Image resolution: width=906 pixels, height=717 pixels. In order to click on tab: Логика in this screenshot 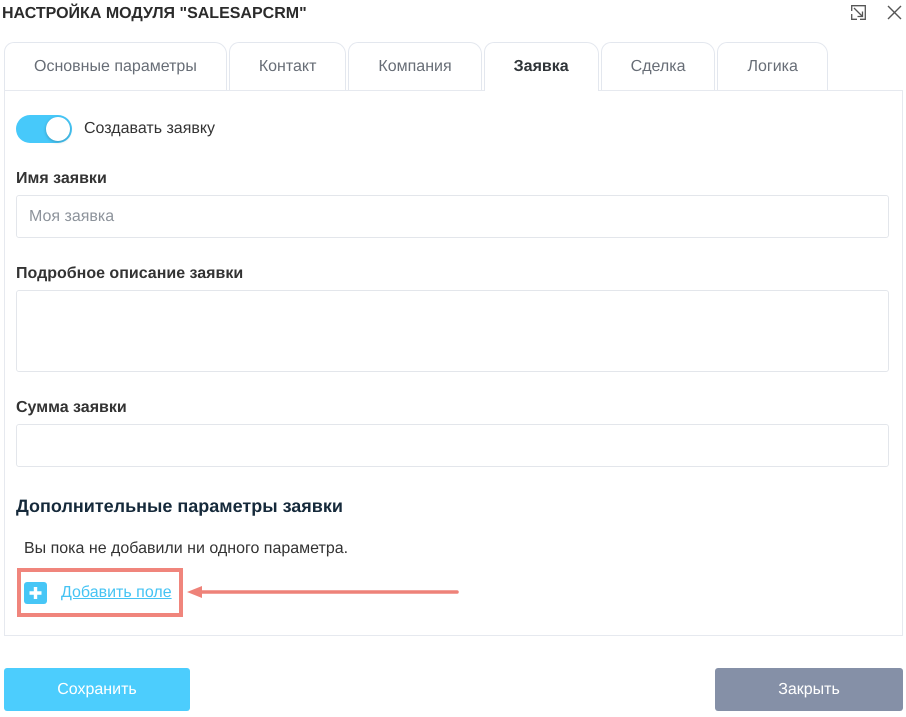, I will do `click(772, 66)`.